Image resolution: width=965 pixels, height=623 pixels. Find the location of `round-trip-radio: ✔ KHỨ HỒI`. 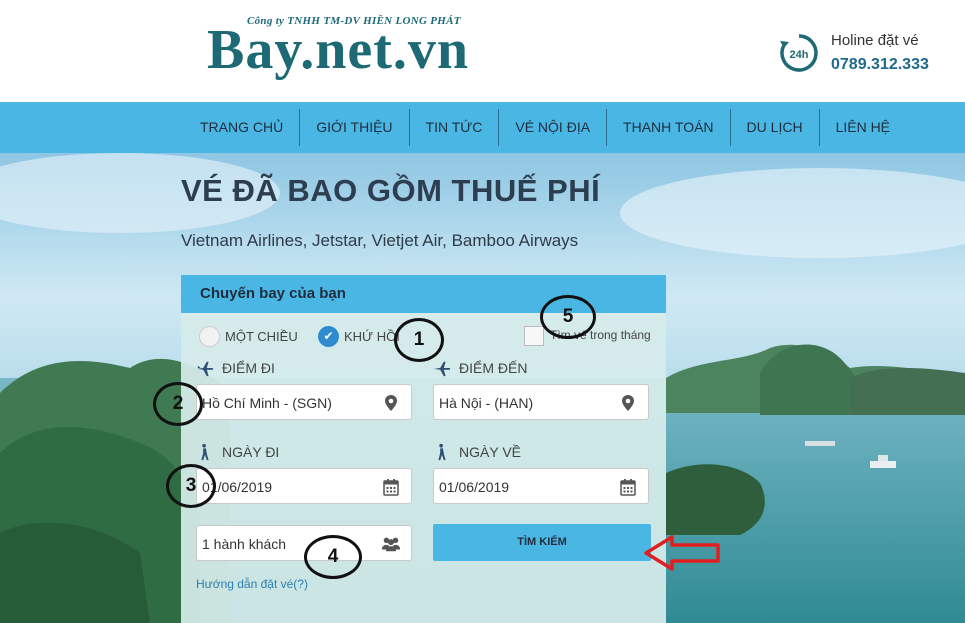

round-trip-radio: ✔ KHỨ HỒI is located at coordinates (359, 336).